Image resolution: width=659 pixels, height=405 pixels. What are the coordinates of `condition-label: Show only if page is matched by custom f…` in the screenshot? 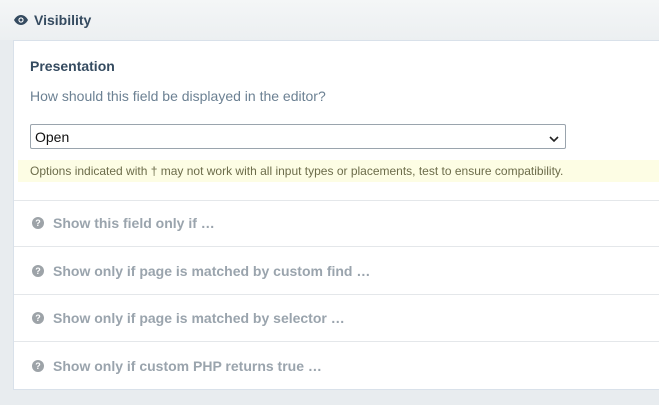 It's located at (212, 271).